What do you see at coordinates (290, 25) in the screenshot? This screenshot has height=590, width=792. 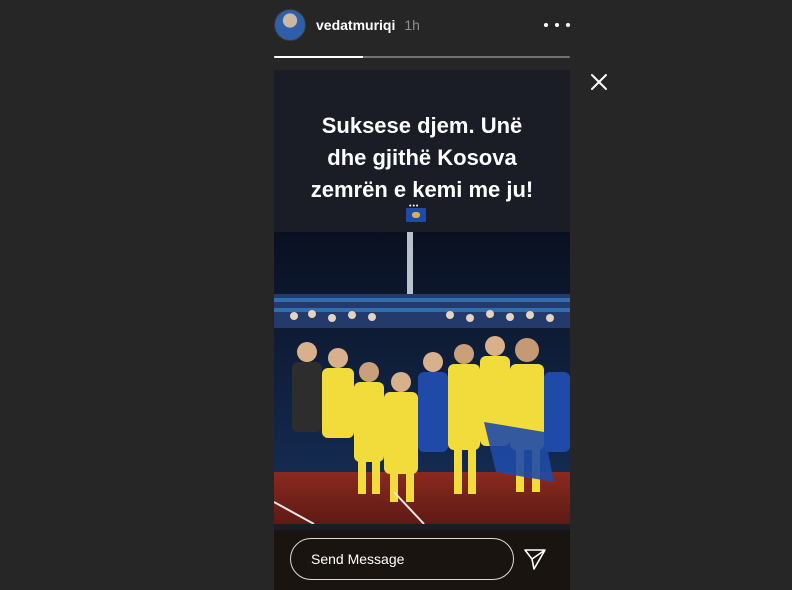 I see `avatar` at bounding box center [290, 25].